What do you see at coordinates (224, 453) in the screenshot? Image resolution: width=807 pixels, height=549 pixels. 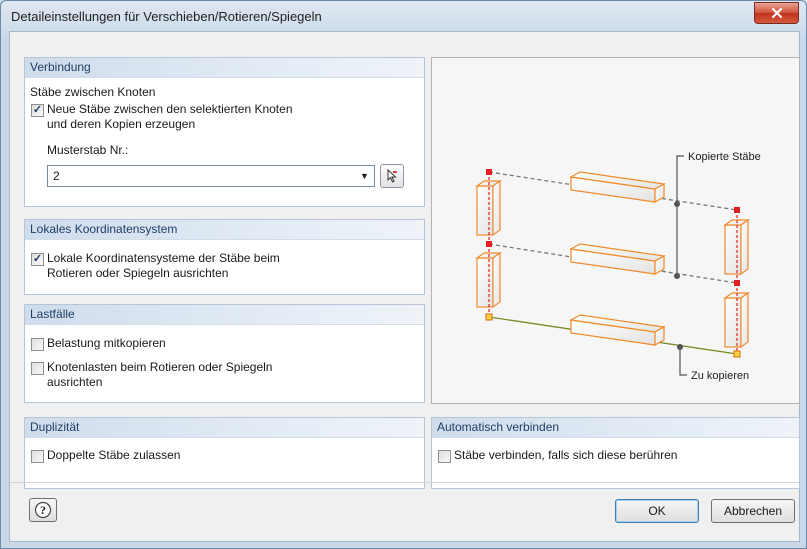 I see `group-duplizitaet: Duplizität Doppelte Stäbe zulassen` at bounding box center [224, 453].